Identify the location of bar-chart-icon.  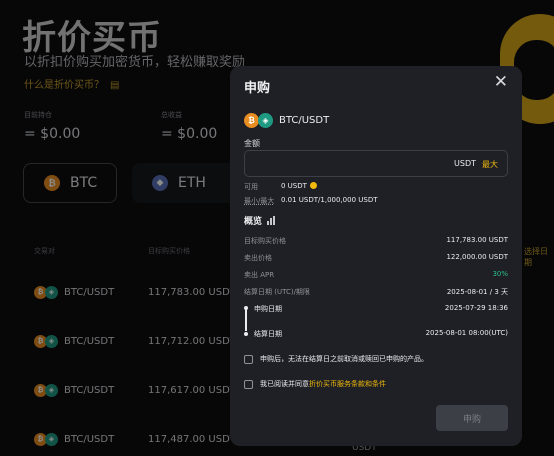
(271, 220).